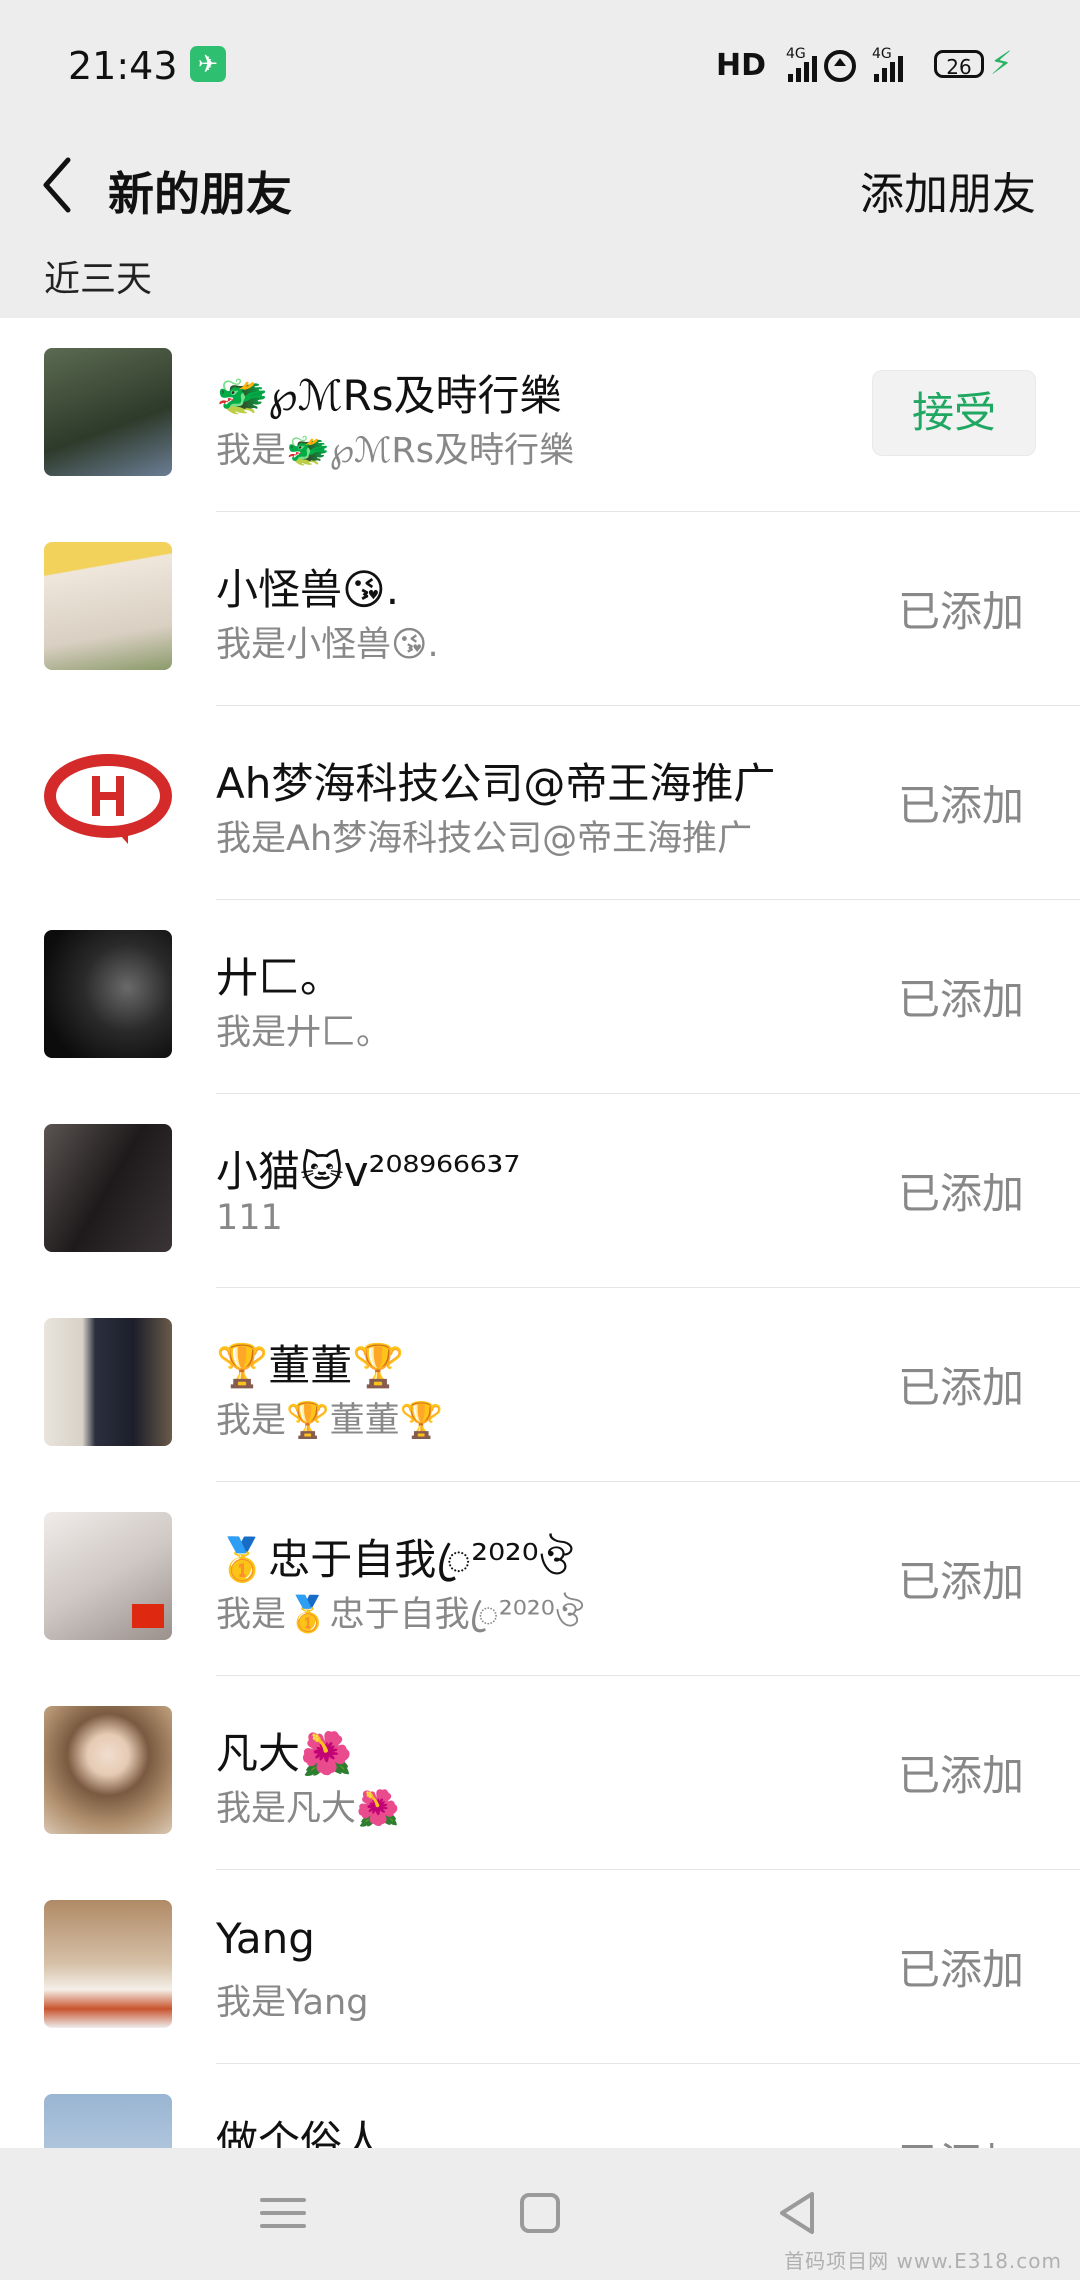 The image size is (1080, 2280). Describe the element at coordinates (540, 997) in the screenshot. I see `friend-request-row: 廾匚。 我是廾匚。 已添加` at that location.